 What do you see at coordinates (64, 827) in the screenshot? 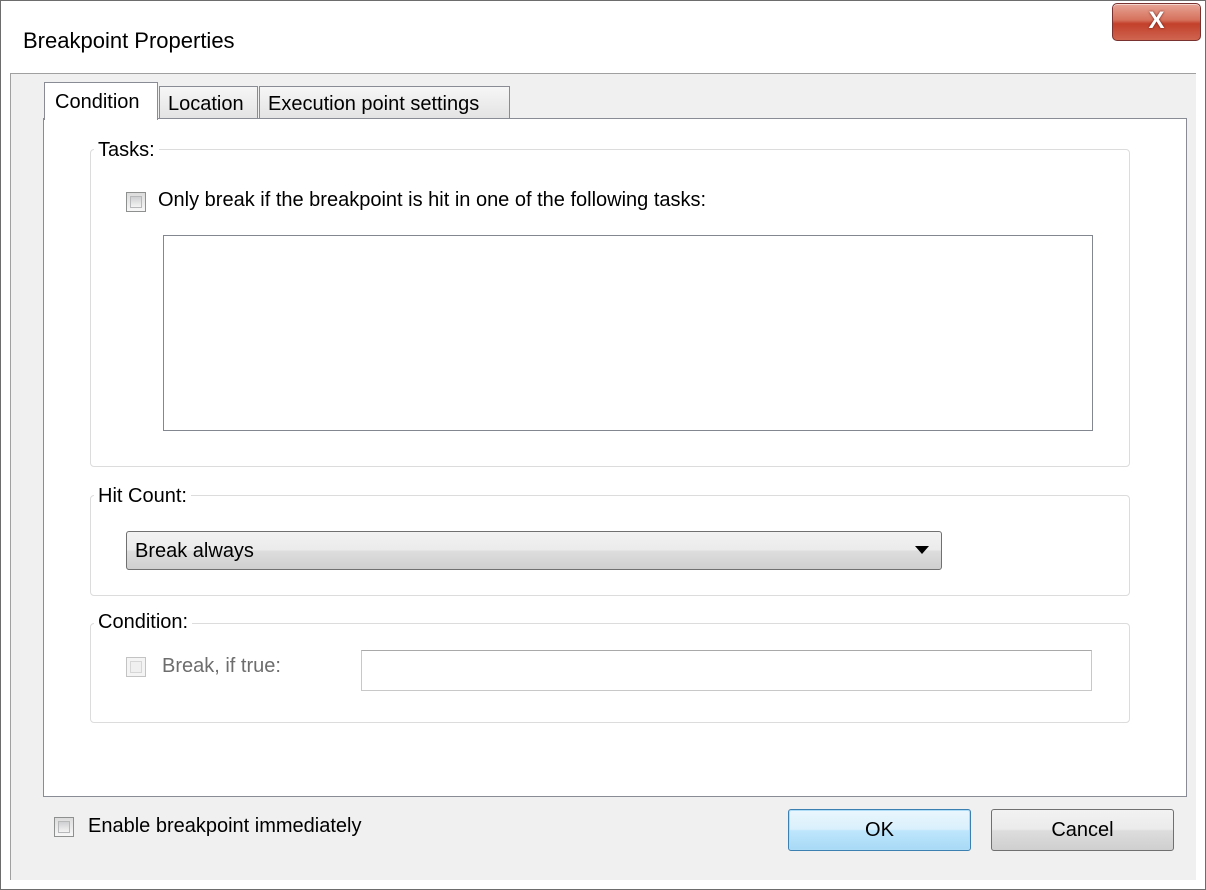
I see `enable-breakpoint-checkbox` at bounding box center [64, 827].